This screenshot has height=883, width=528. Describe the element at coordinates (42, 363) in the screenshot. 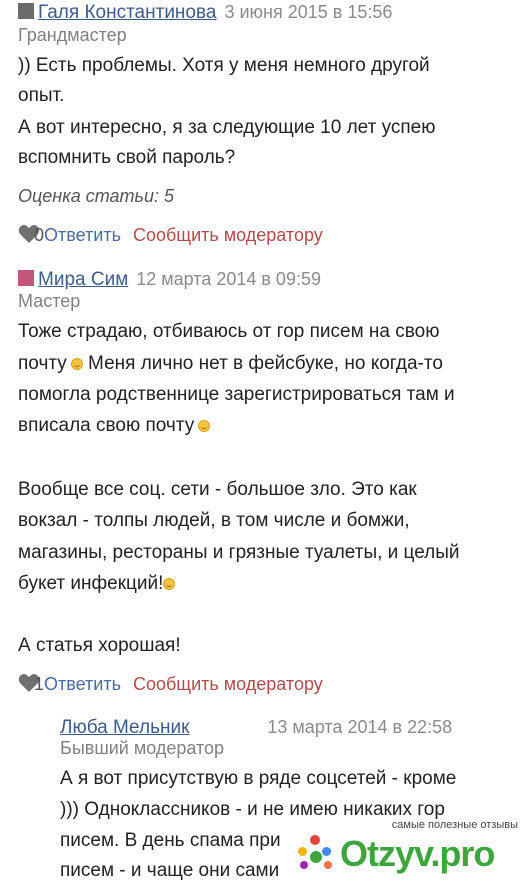

I see `comment-text: почту` at that location.